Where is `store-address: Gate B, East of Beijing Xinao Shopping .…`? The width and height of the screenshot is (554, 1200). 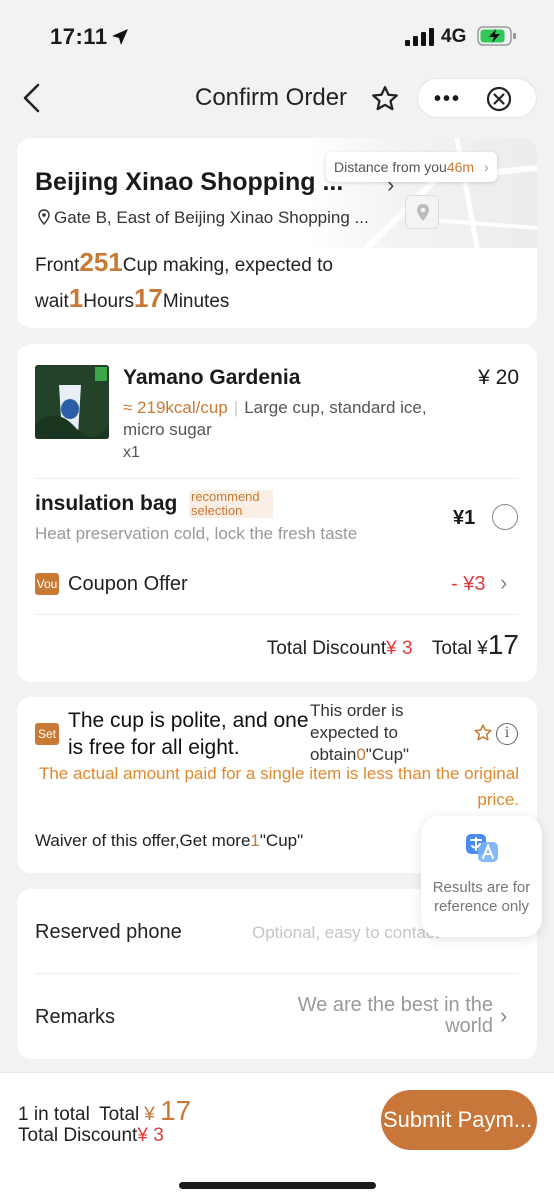
store-address: Gate B, East of Beijing Xinao Shopping .… is located at coordinates (203, 218).